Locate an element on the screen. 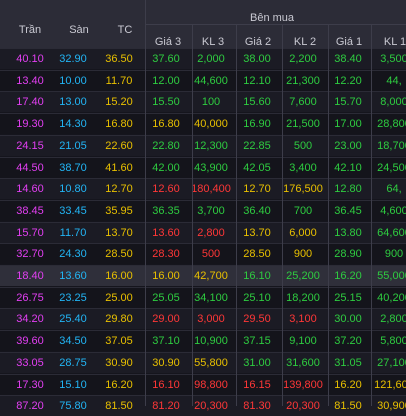  cell-kl2: 176,500 is located at coordinates (303, 189).